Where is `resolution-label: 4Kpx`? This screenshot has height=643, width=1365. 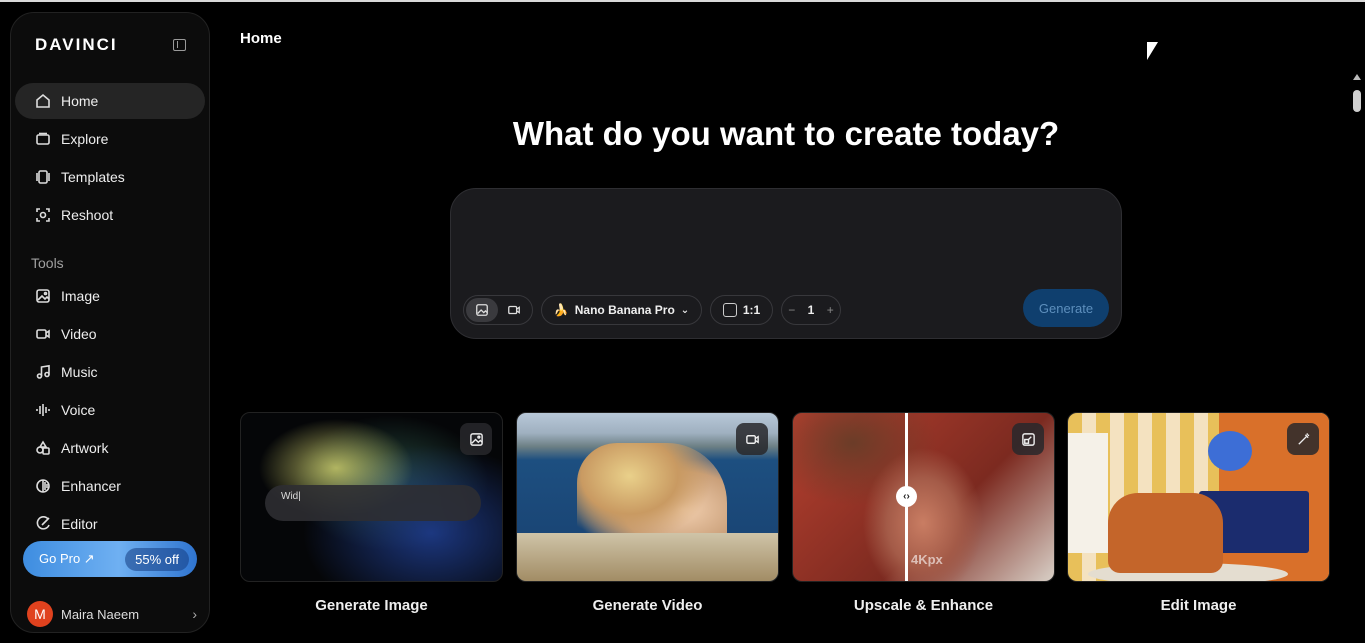 resolution-label: 4Kpx is located at coordinates (927, 559).